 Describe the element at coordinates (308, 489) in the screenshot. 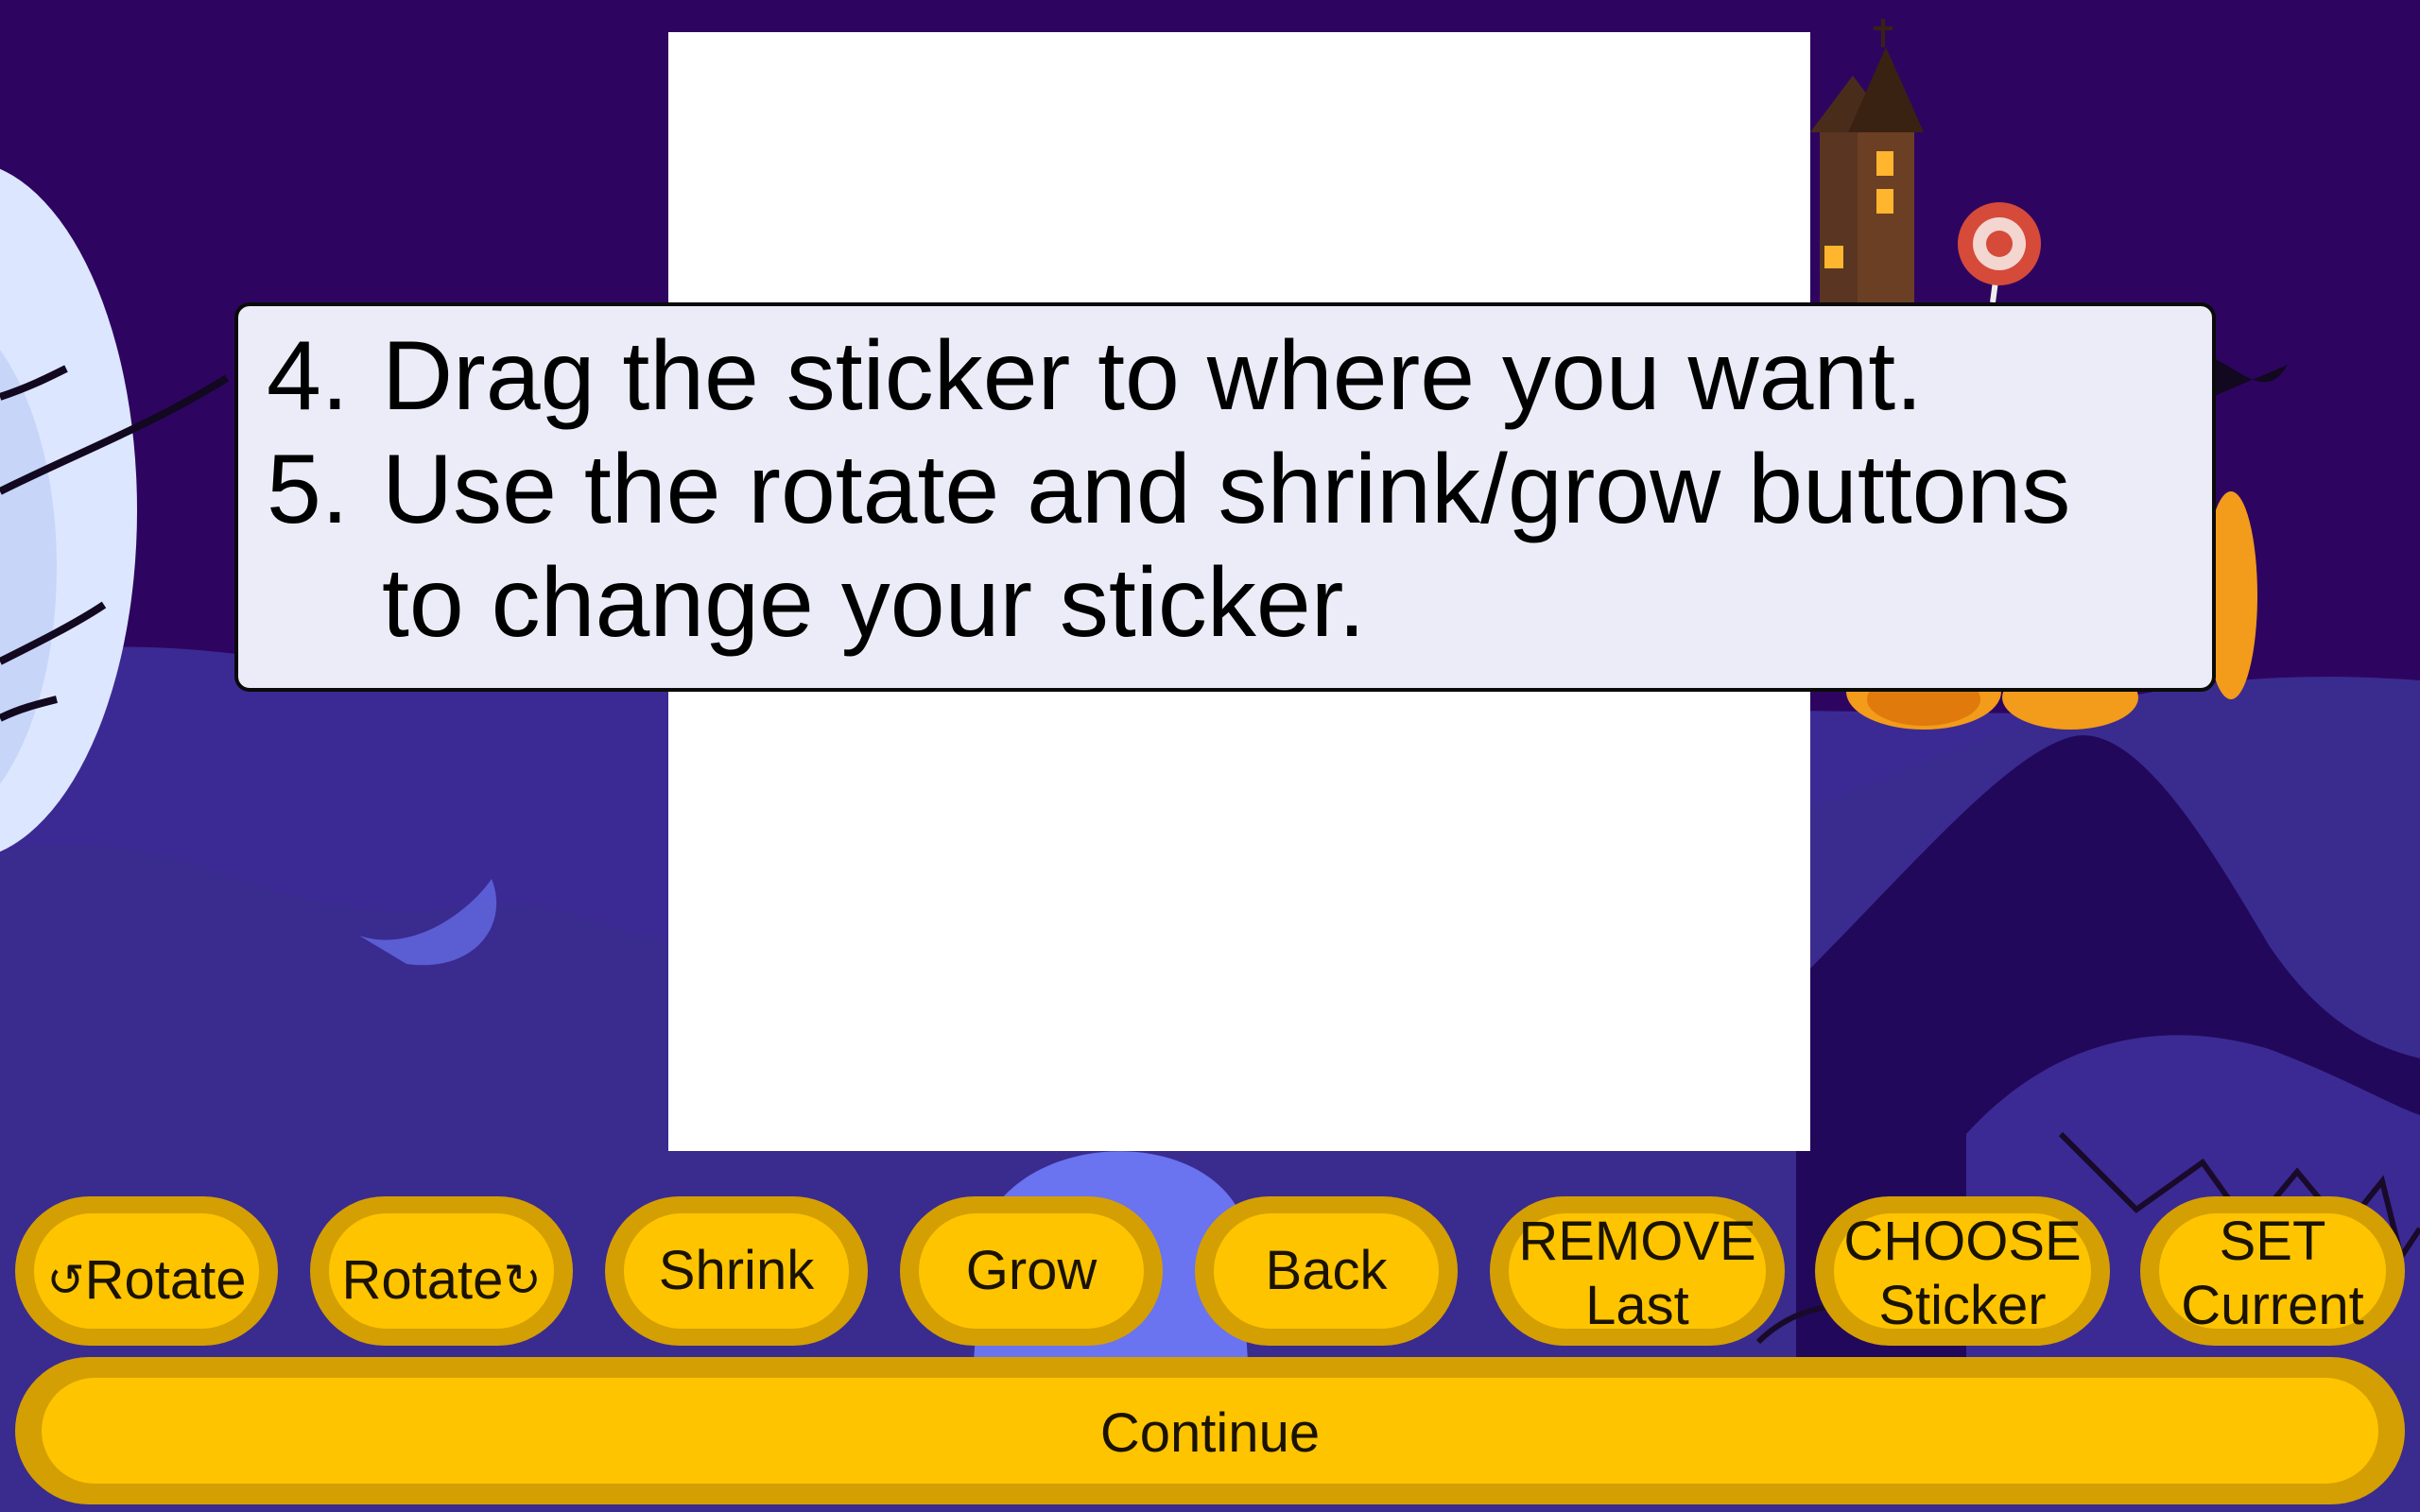

I see `step-number: 5.` at that location.